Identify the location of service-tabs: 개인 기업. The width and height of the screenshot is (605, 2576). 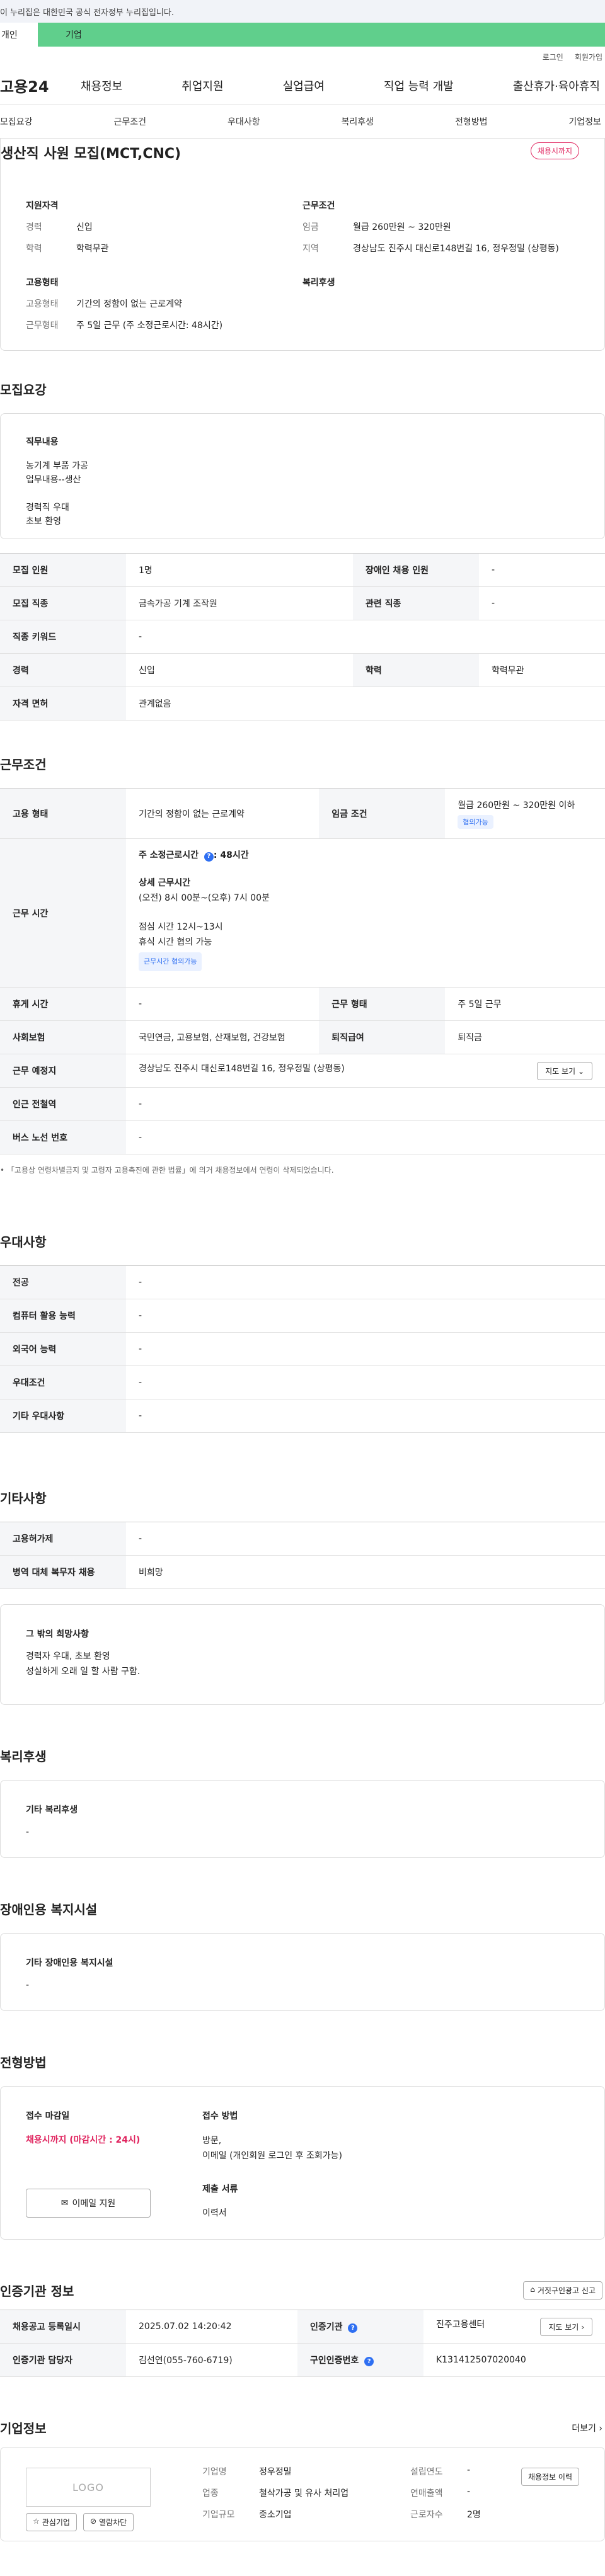
(302, 35).